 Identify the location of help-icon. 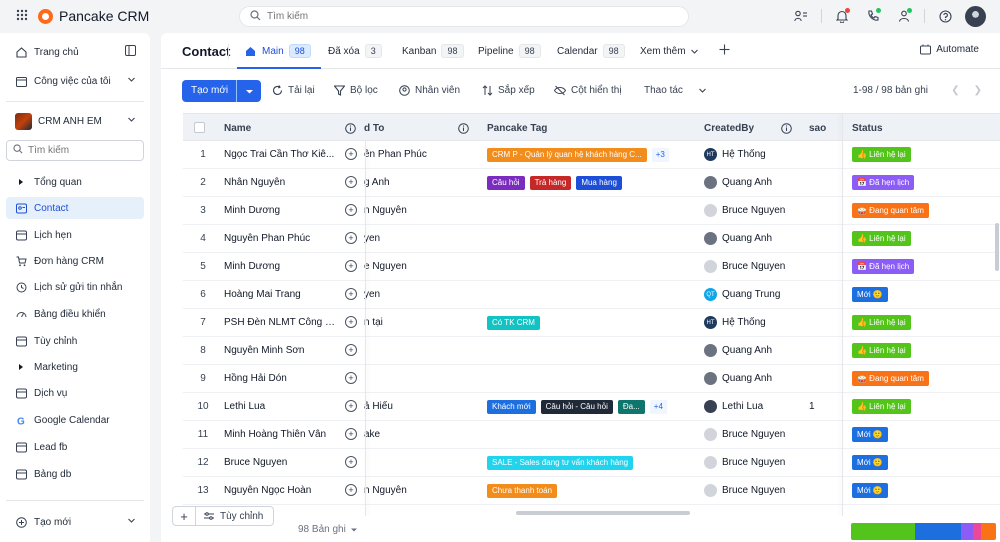
(945, 16).